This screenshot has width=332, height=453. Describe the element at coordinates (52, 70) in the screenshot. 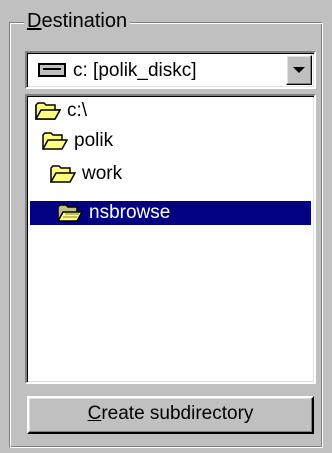

I see `drive-icon` at that location.